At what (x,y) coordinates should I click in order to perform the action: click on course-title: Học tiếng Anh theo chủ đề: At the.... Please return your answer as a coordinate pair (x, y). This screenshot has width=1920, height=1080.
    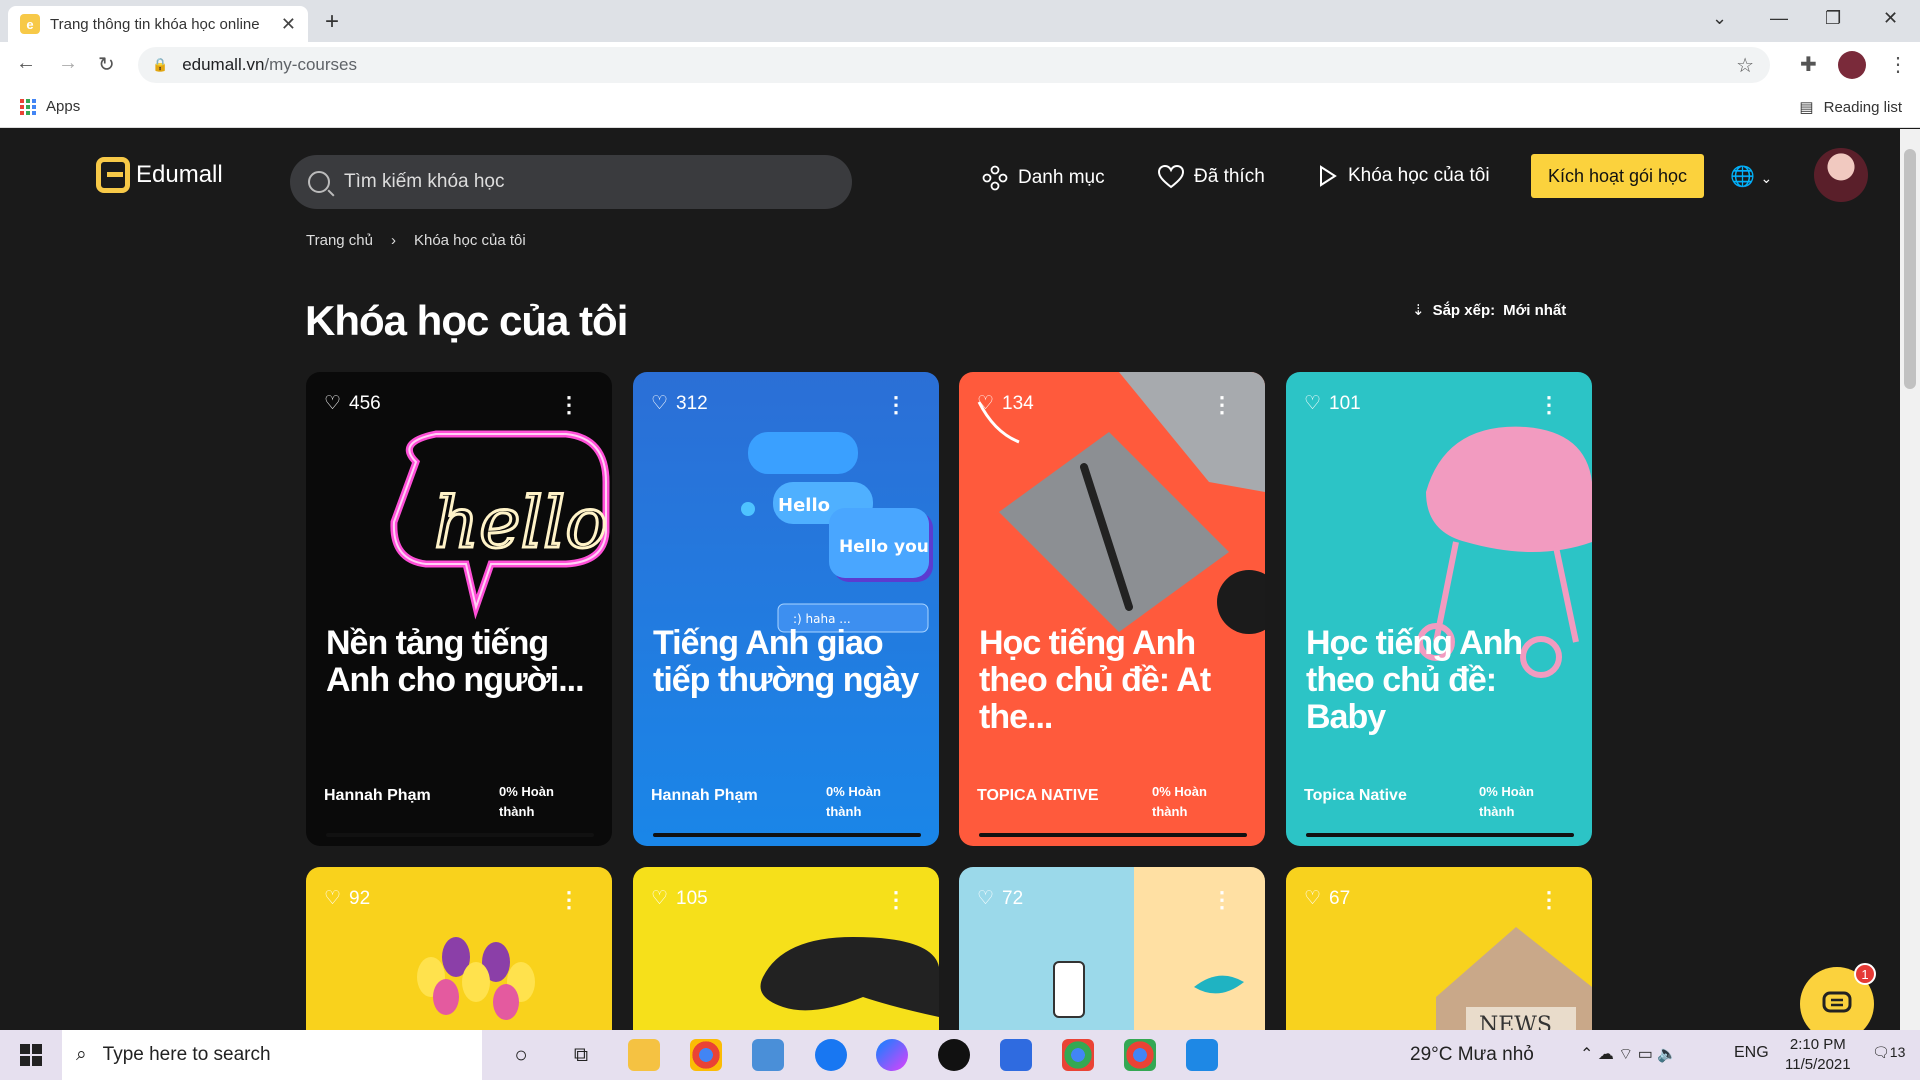
    Looking at the image, I should click on (1095, 680).